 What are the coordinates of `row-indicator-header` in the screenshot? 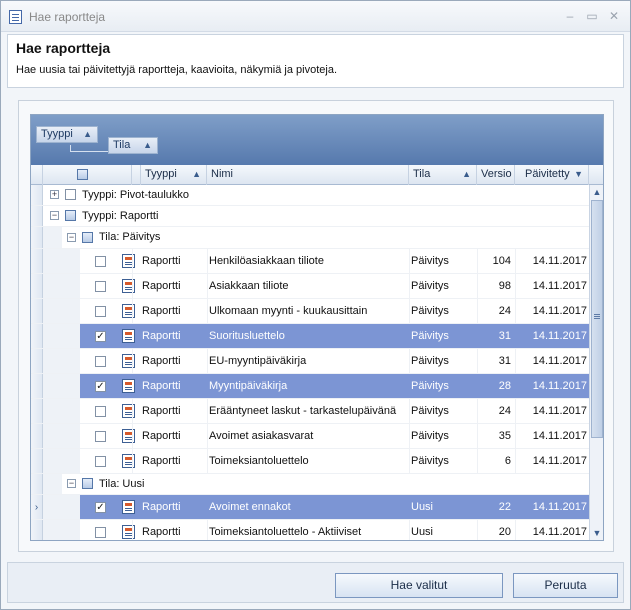 It's located at (37, 175).